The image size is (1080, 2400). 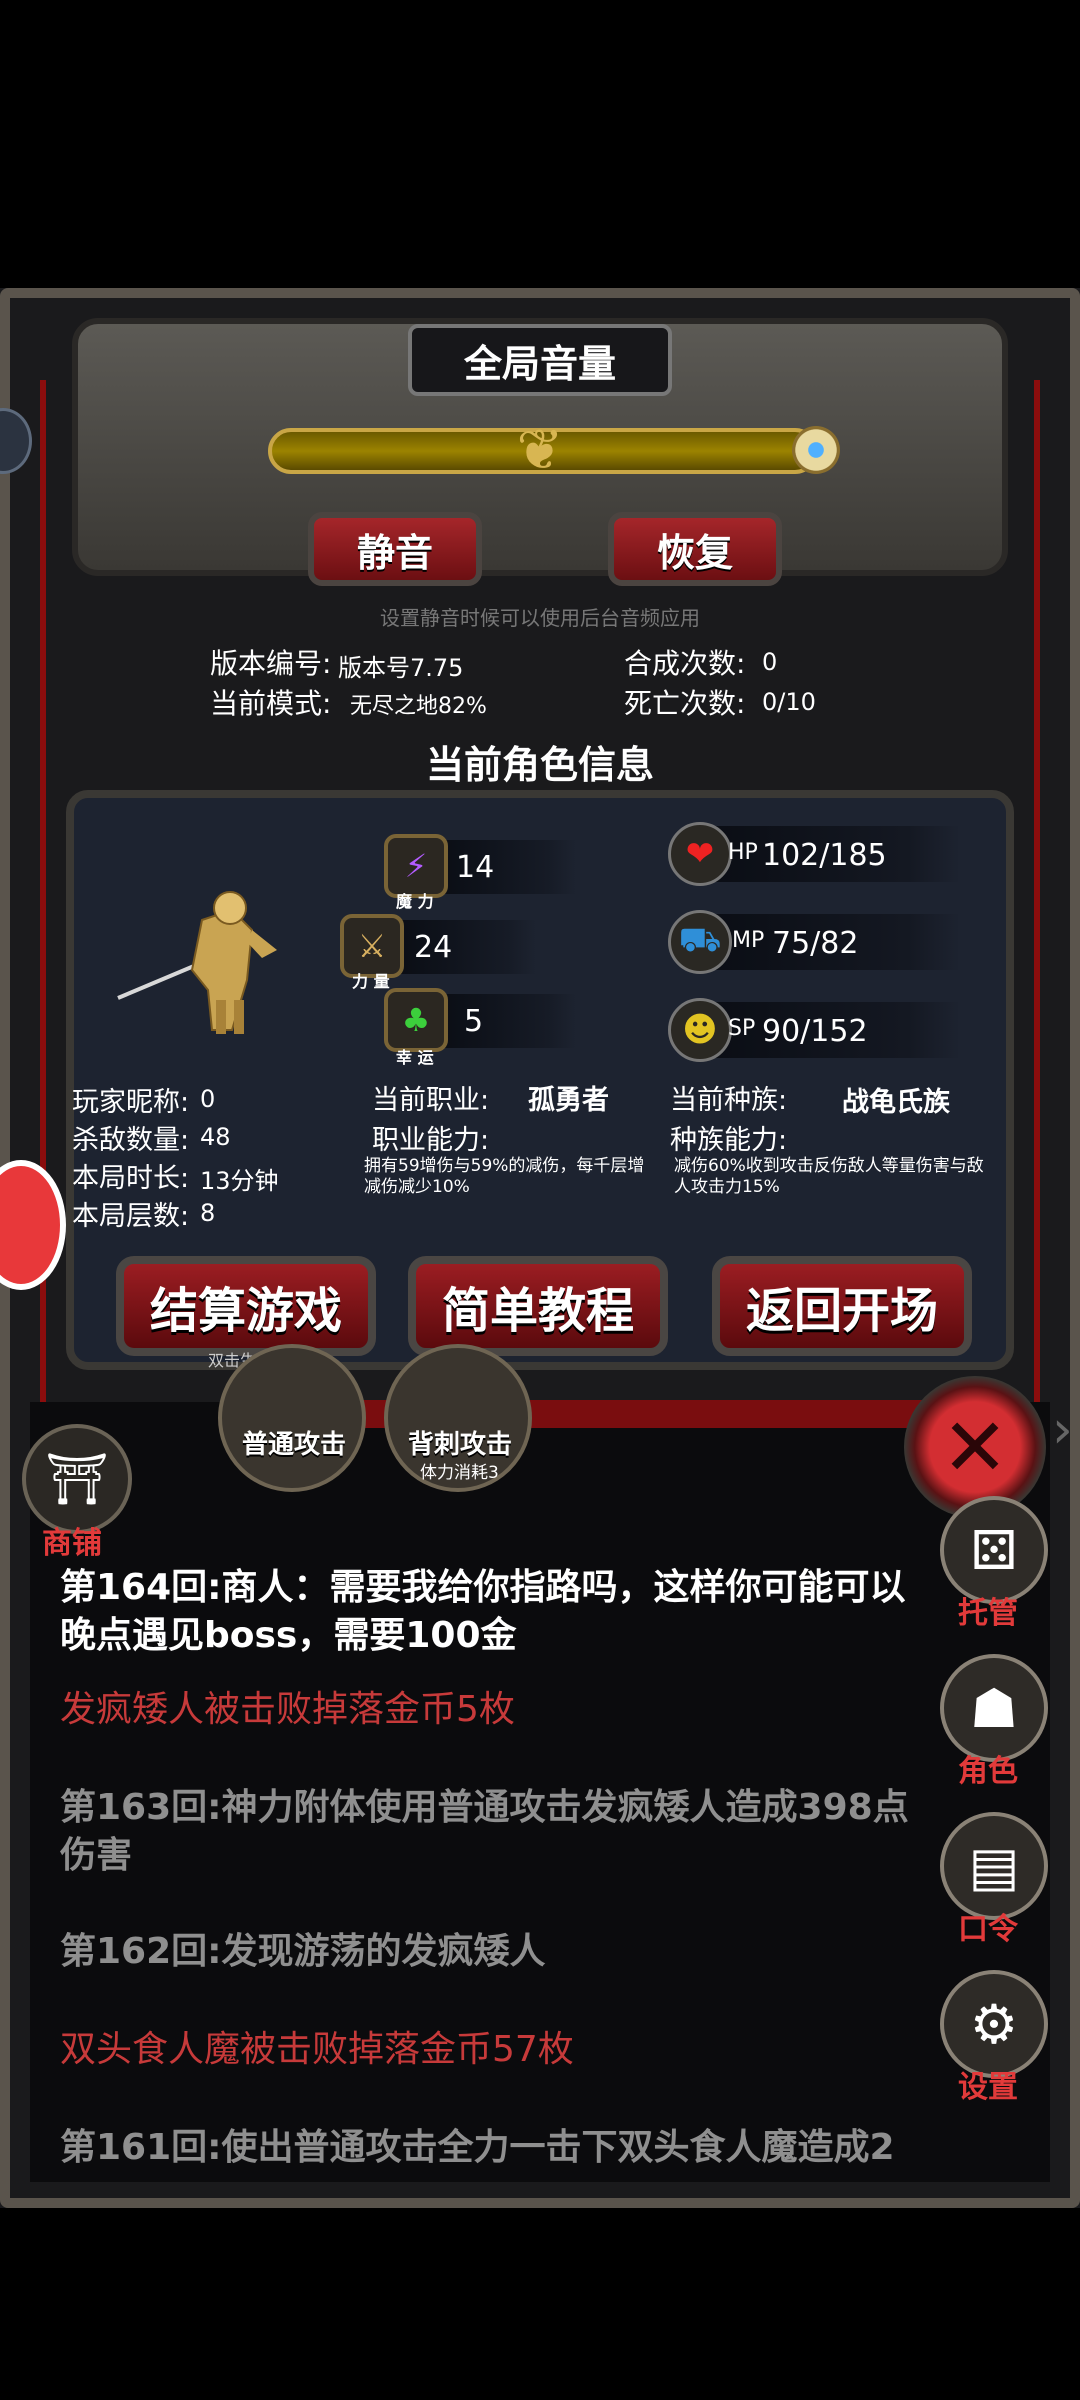 What do you see at coordinates (815, 1031) in the screenshot?
I see `sp-value: 90/152` at bounding box center [815, 1031].